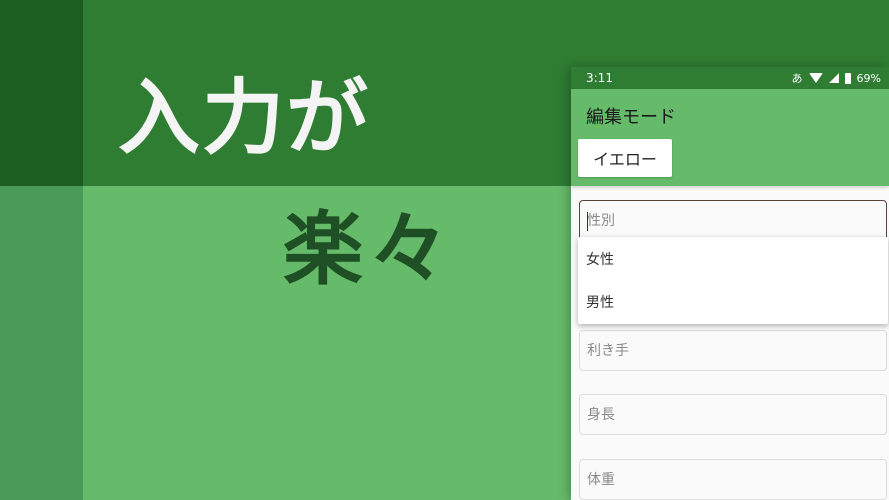  I want to click on status-time: 3:11, so click(599, 78).